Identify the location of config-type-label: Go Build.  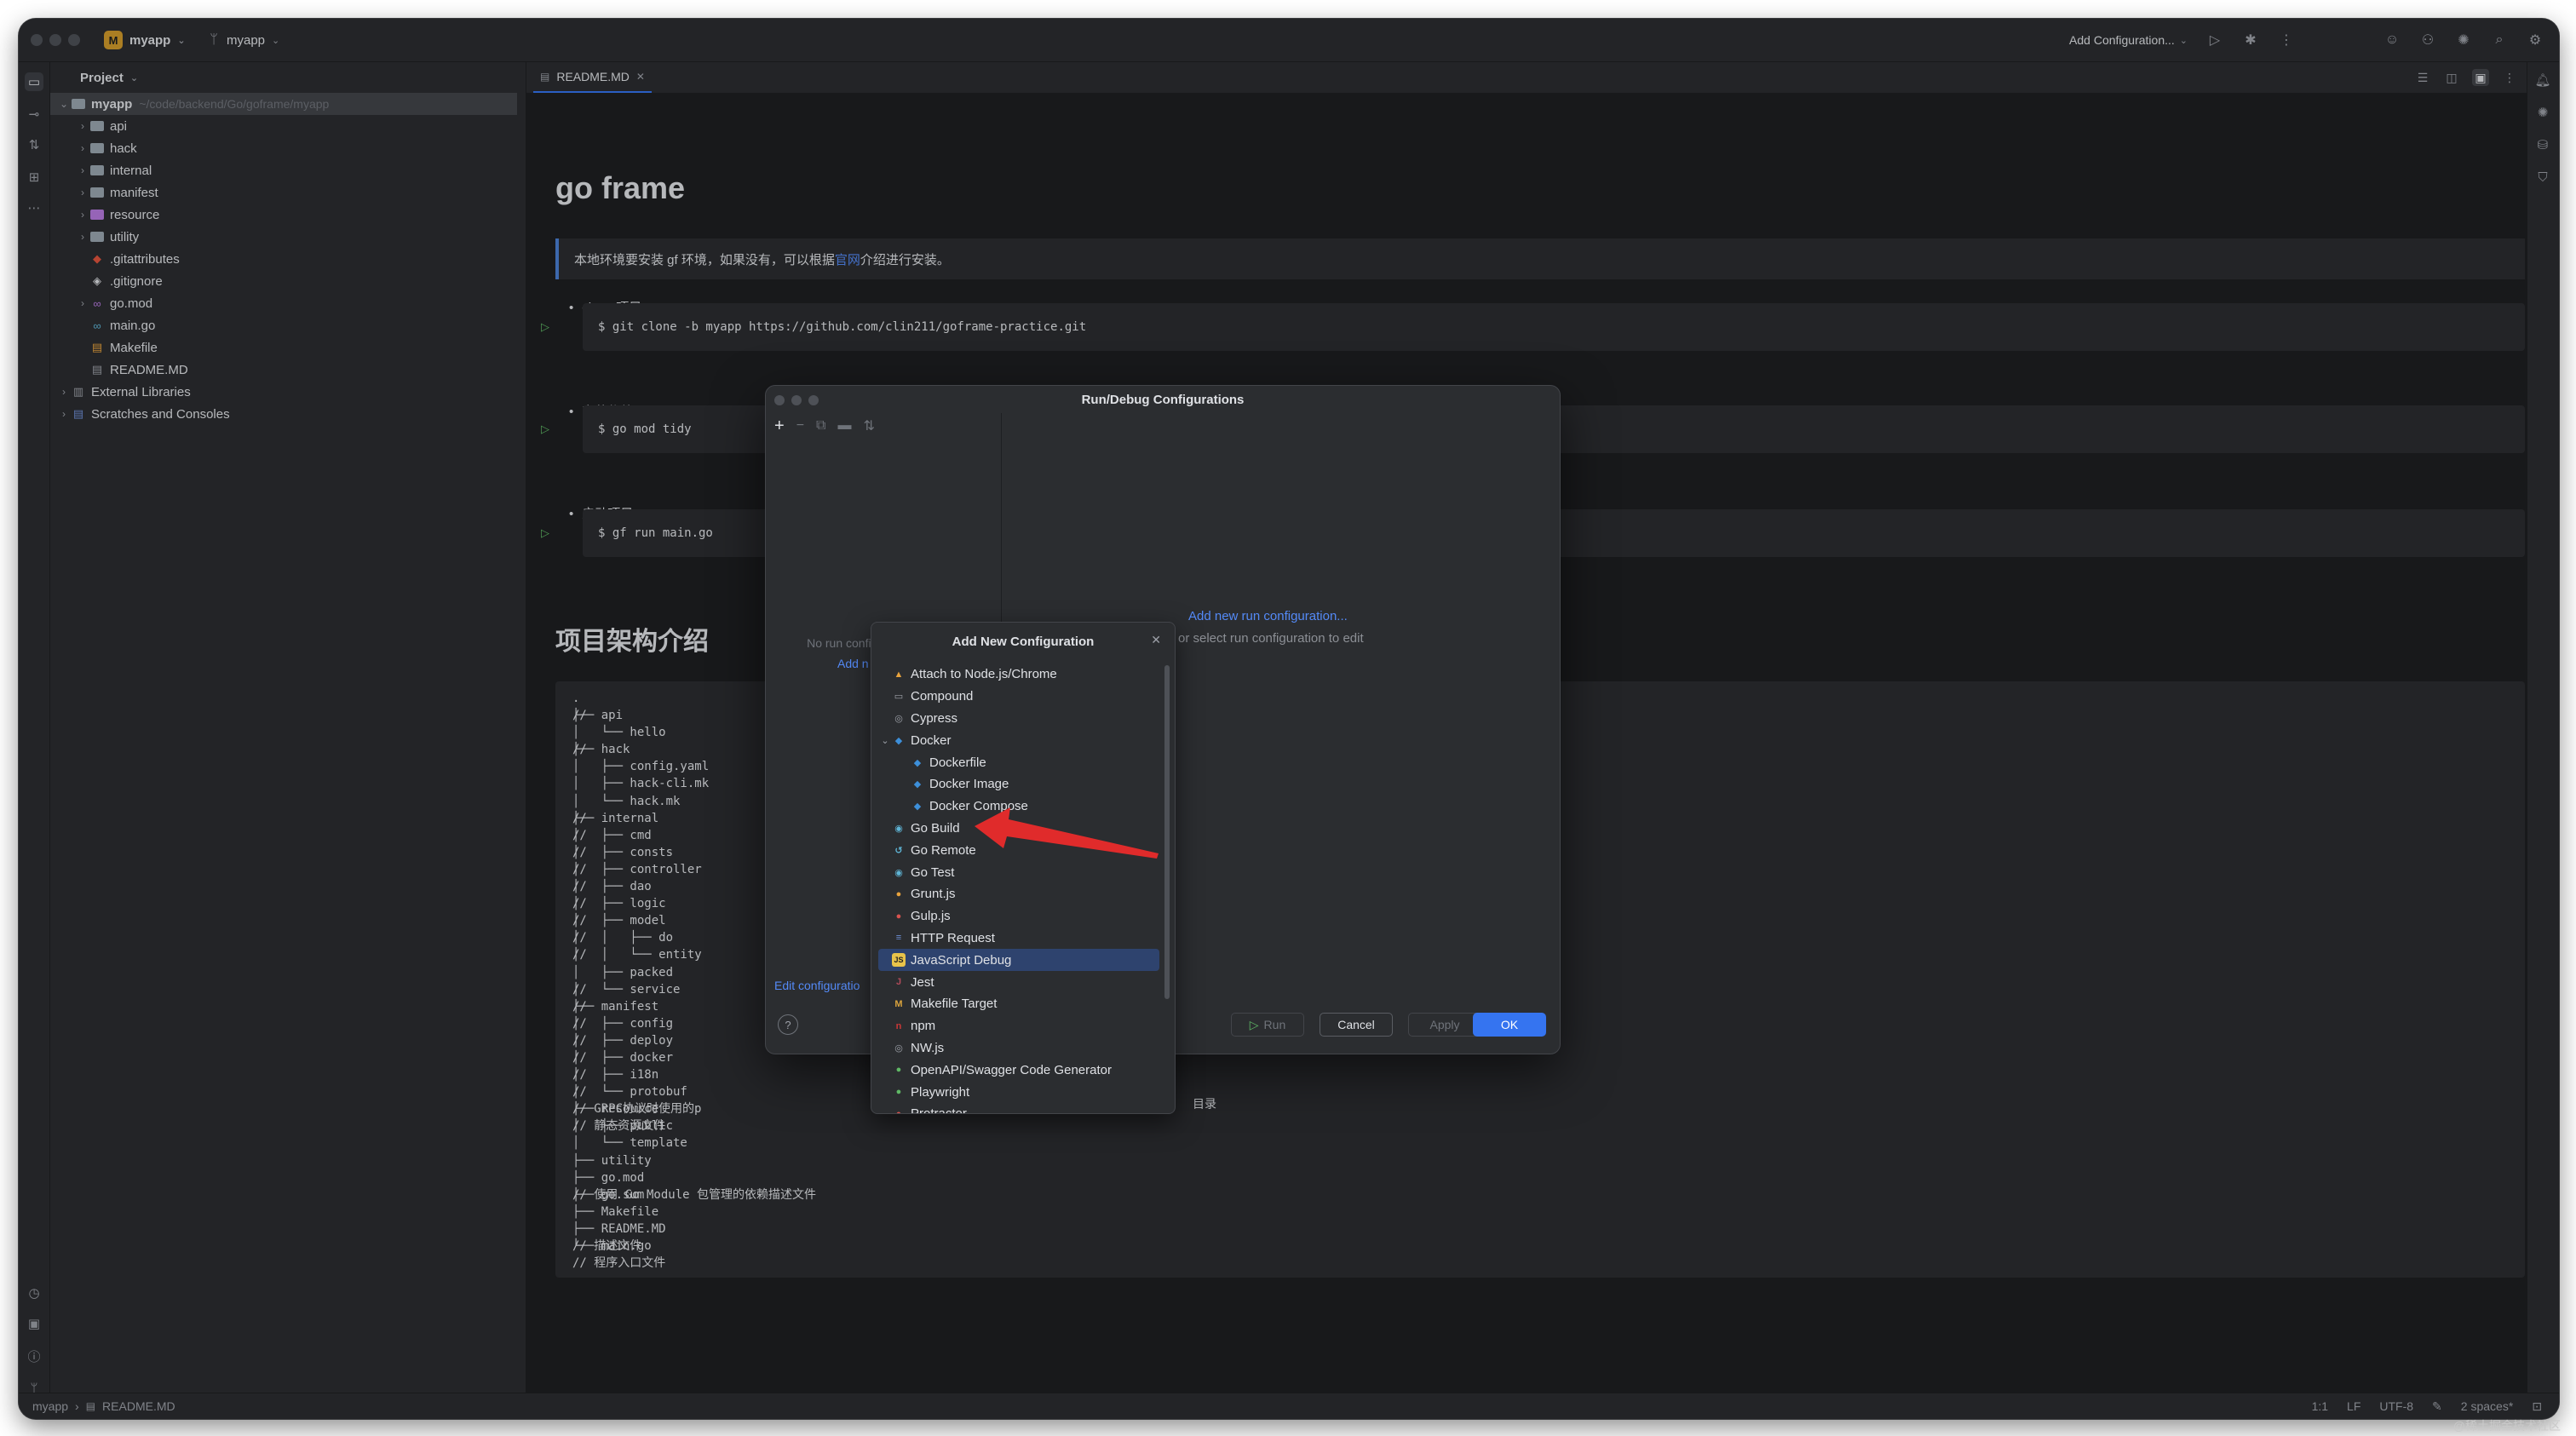
(936, 828).